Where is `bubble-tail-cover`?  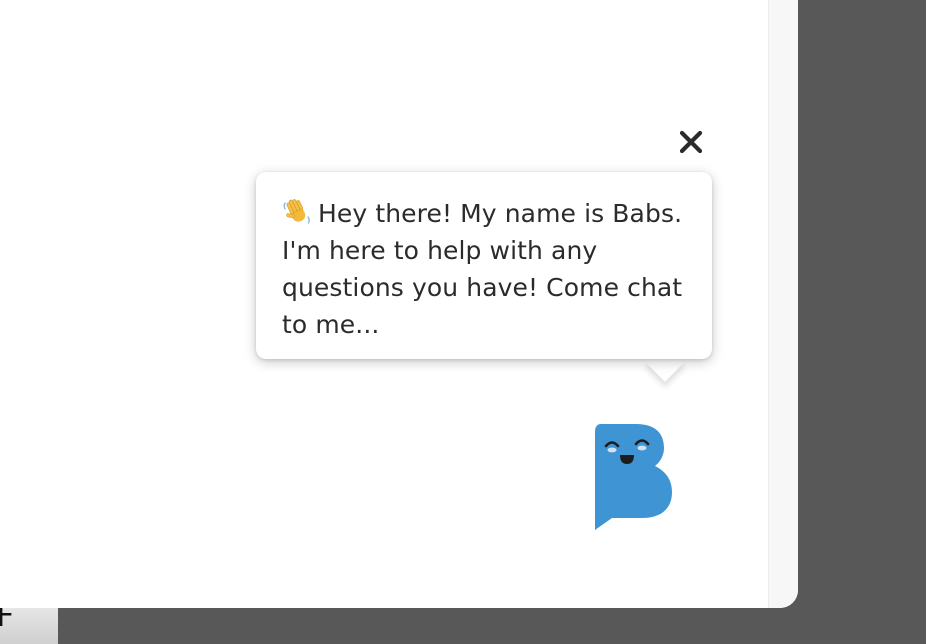
bubble-tail-cover is located at coordinates (666, 343).